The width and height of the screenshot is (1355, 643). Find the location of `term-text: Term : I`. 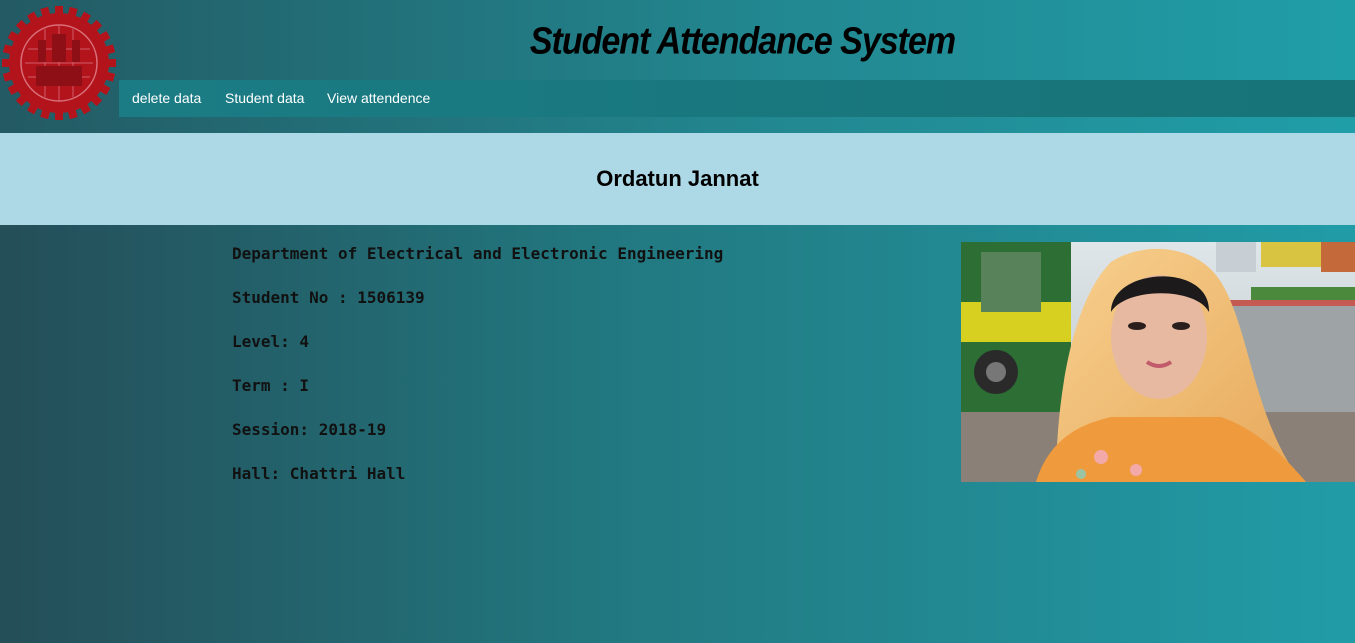

term-text: Term : I is located at coordinates (271, 385).